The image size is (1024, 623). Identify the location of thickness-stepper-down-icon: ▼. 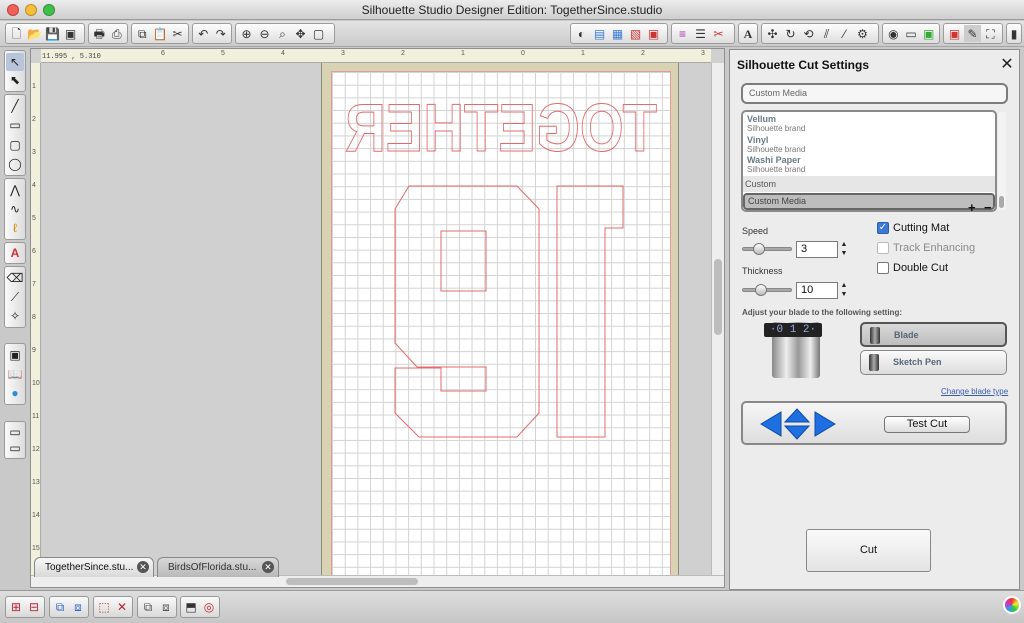
(844, 294).